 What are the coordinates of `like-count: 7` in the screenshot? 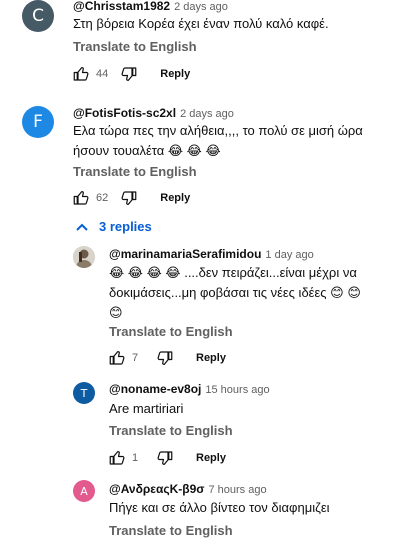 It's located at (135, 358).